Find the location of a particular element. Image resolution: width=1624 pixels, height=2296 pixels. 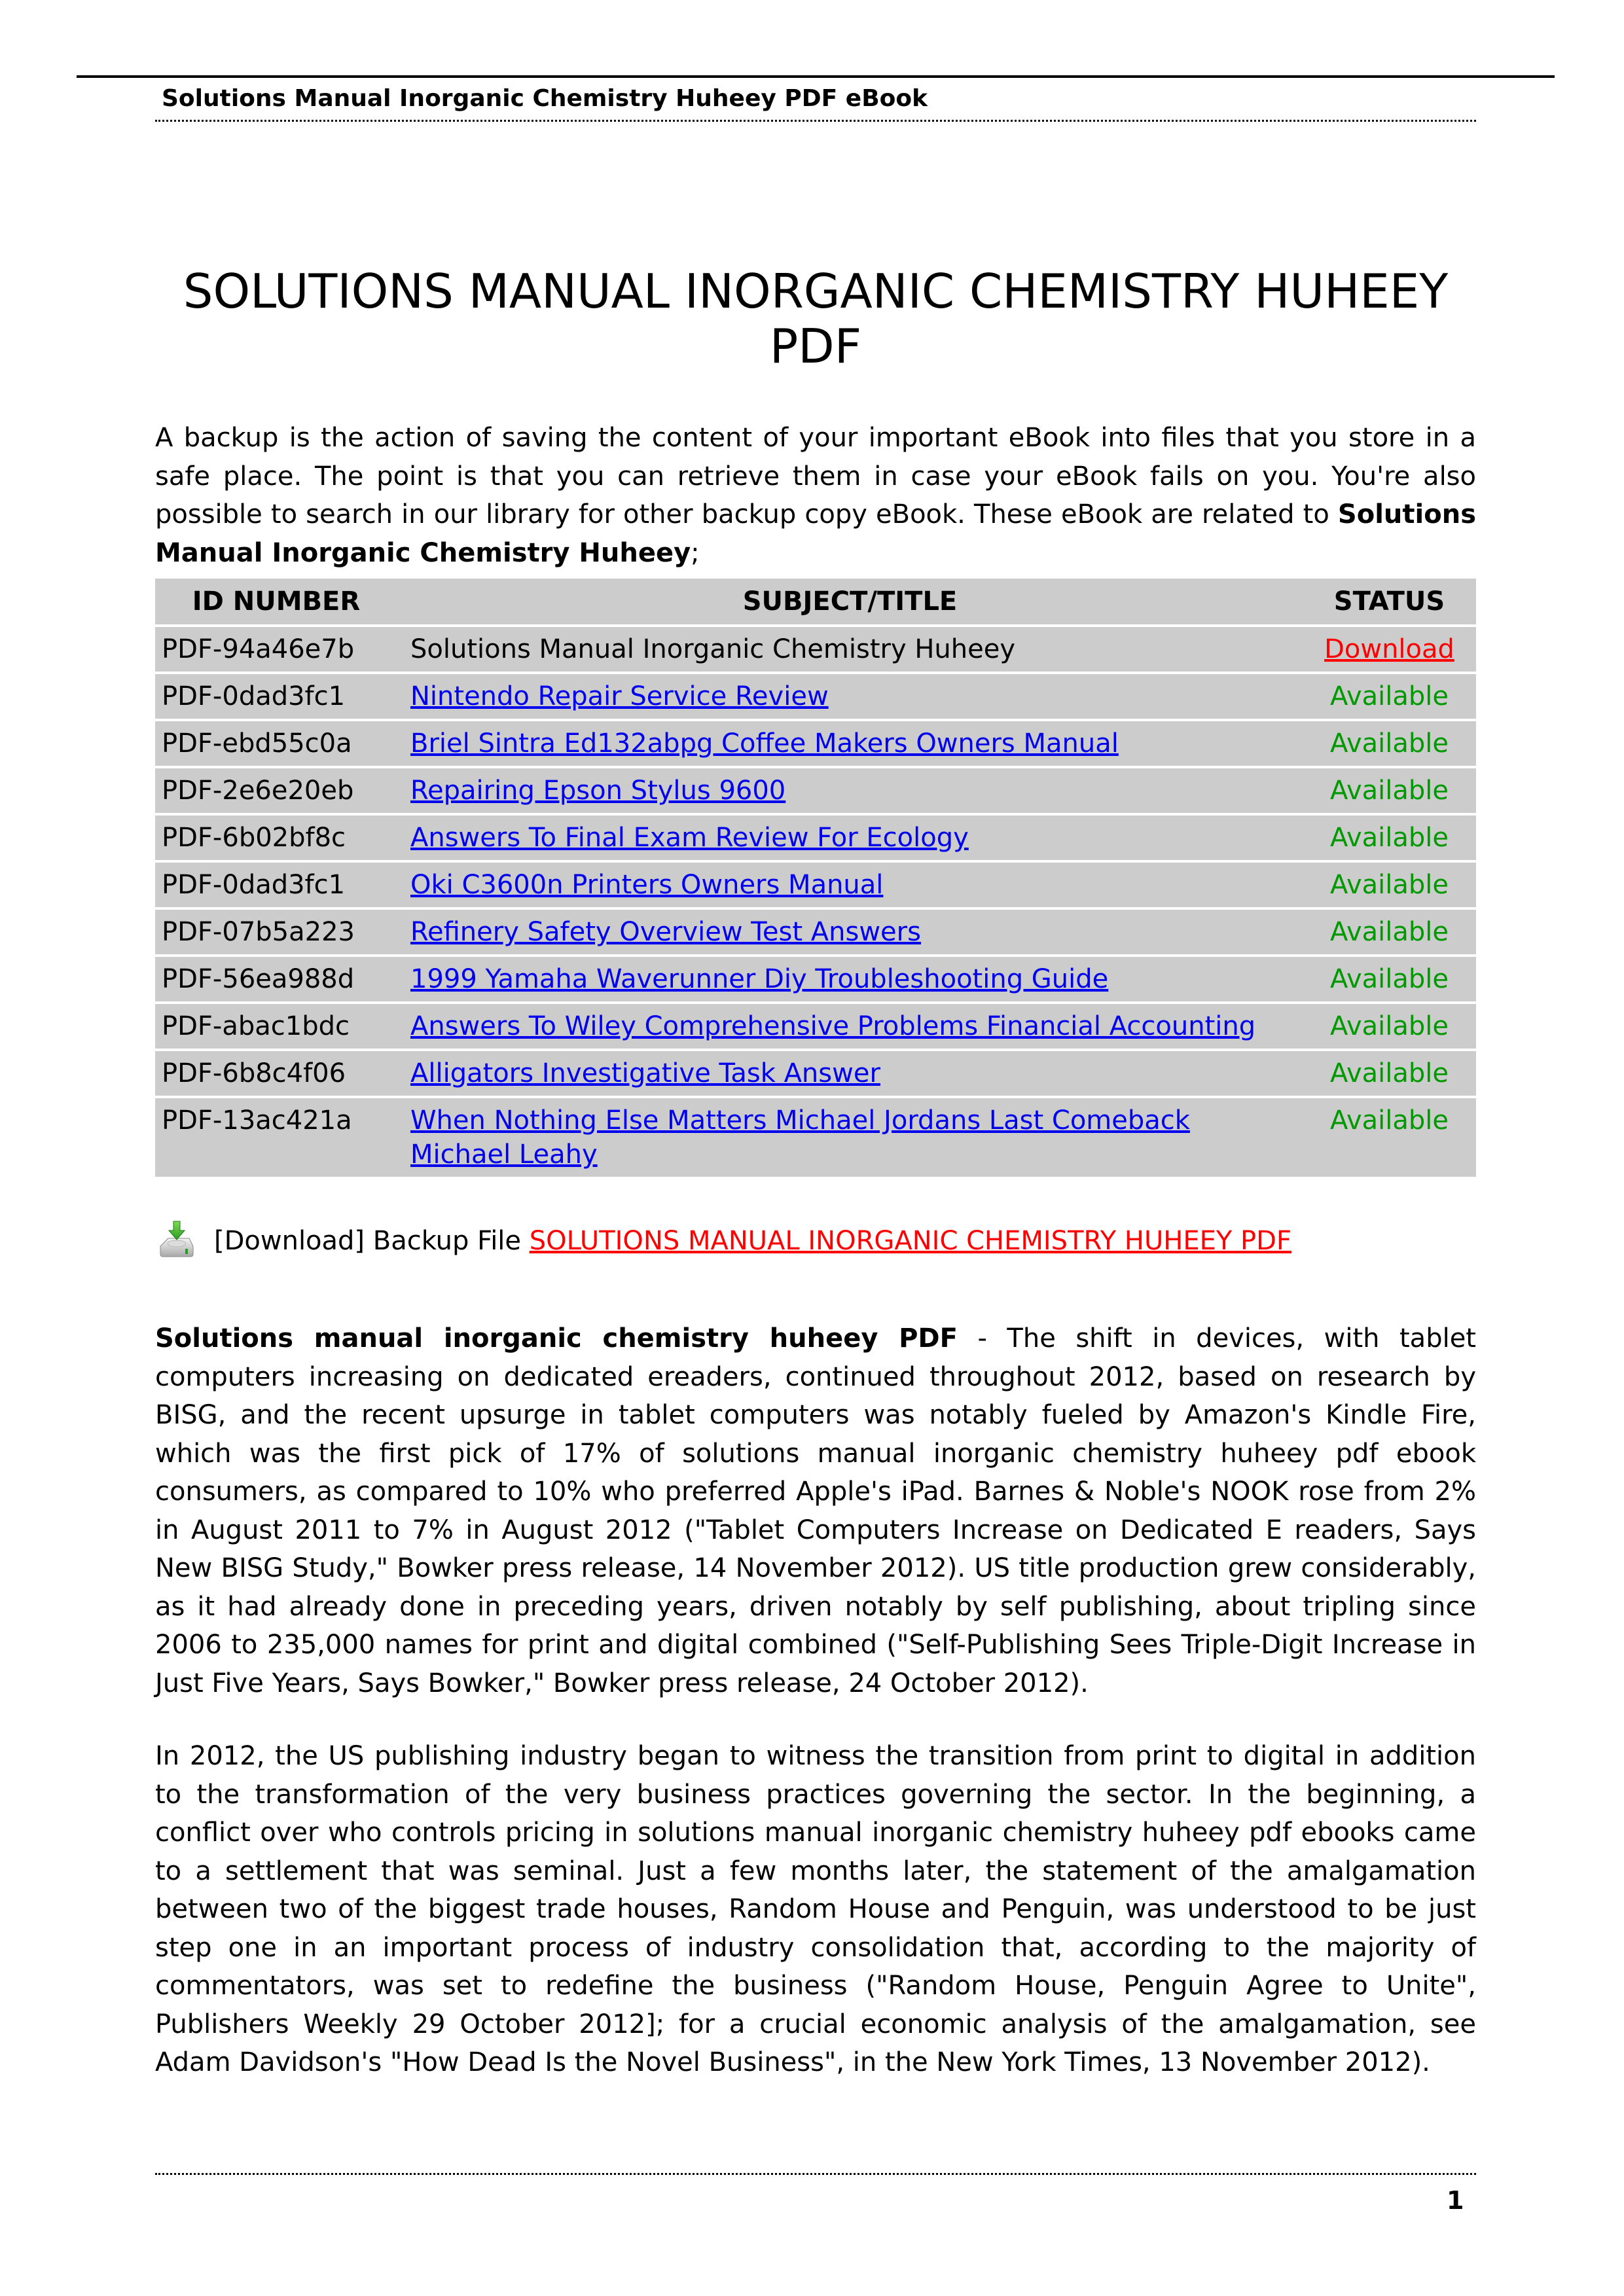

cell-id: PDF-2e6e20eb is located at coordinates (276, 790).